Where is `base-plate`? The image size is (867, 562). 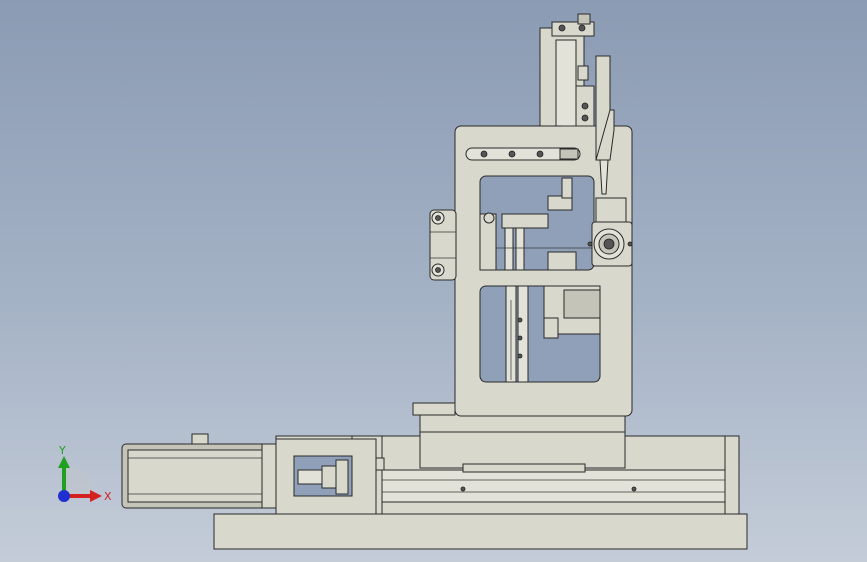 base-plate is located at coordinates (480, 531).